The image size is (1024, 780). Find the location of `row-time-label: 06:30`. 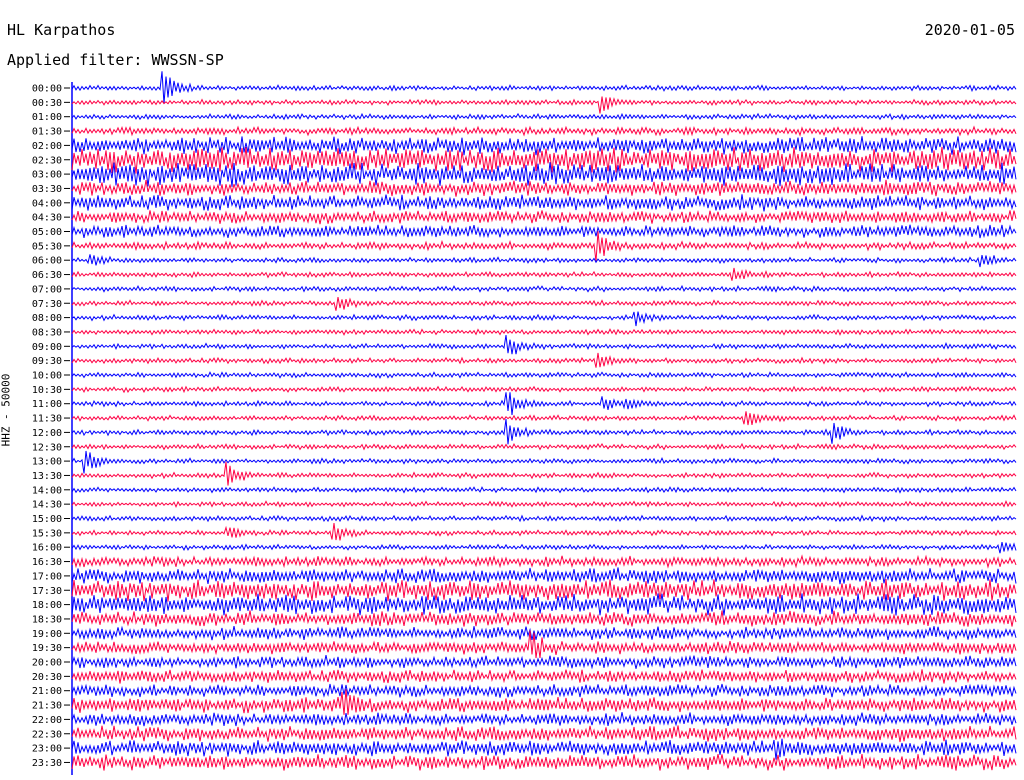

row-time-label: 06:30 is located at coordinates (47, 275).